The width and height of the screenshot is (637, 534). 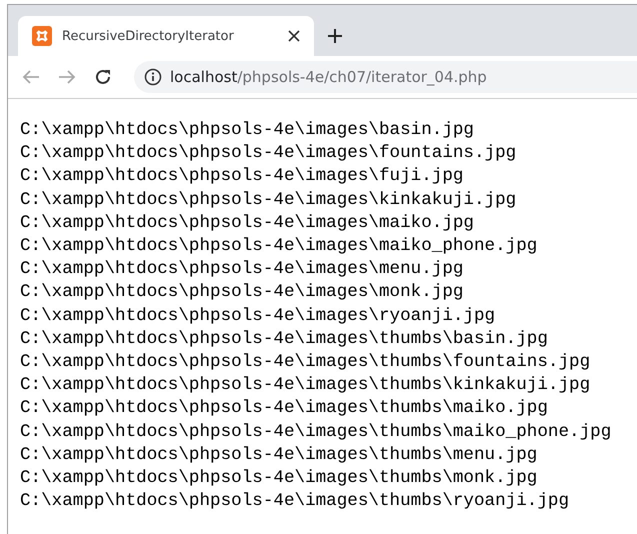 I want to click on file-path-line: C:\xampp\htdocs\phpsols-4e\images\thumbs\ryoanji.jpg, so click(x=295, y=502).